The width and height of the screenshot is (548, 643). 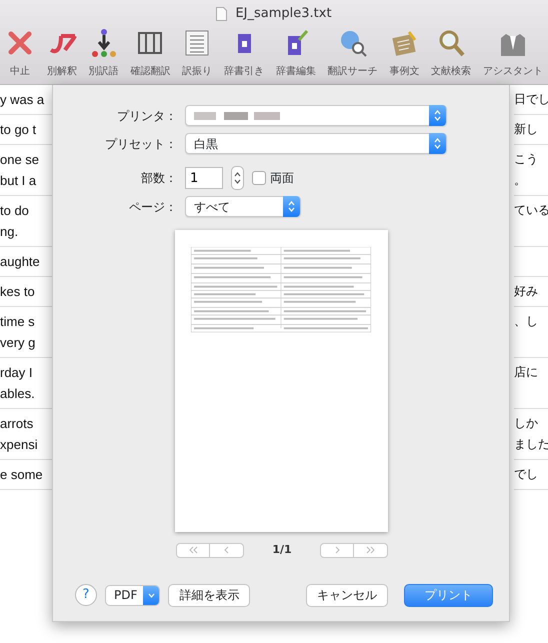 I want to click on double-chevron-right-icon, so click(x=371, y=550).